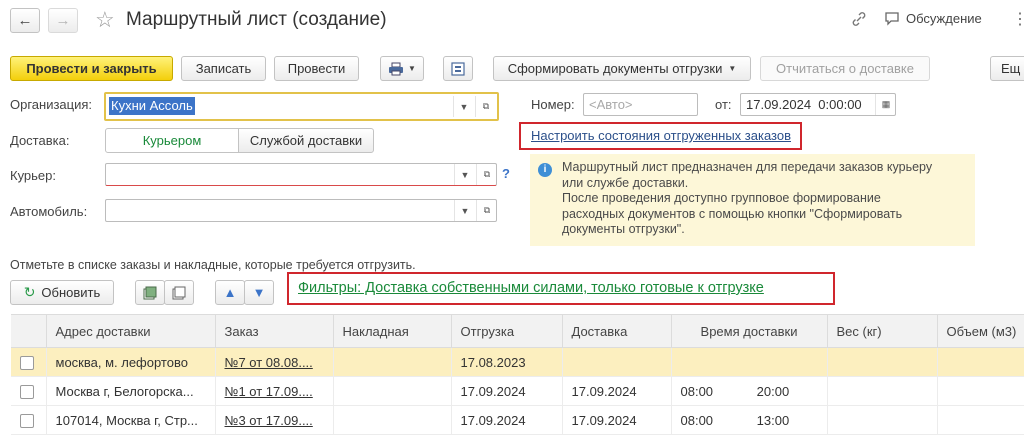  Describe the element at coordinates (617, 331) in the screenshot. I see `header-delivery: Доставка` at that location.